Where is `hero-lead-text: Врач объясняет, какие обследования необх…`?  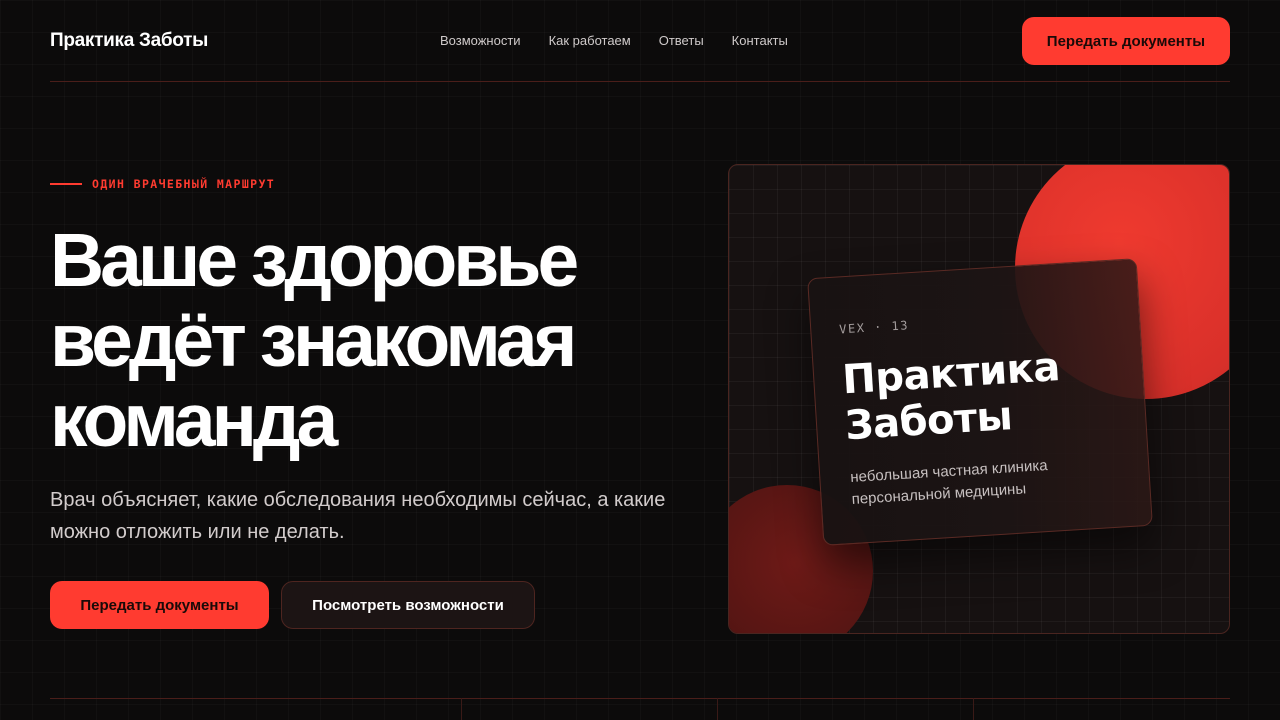
hero-lead-text: Врач объясняет, какие обследования необх… is located at coordinates (358, 516).